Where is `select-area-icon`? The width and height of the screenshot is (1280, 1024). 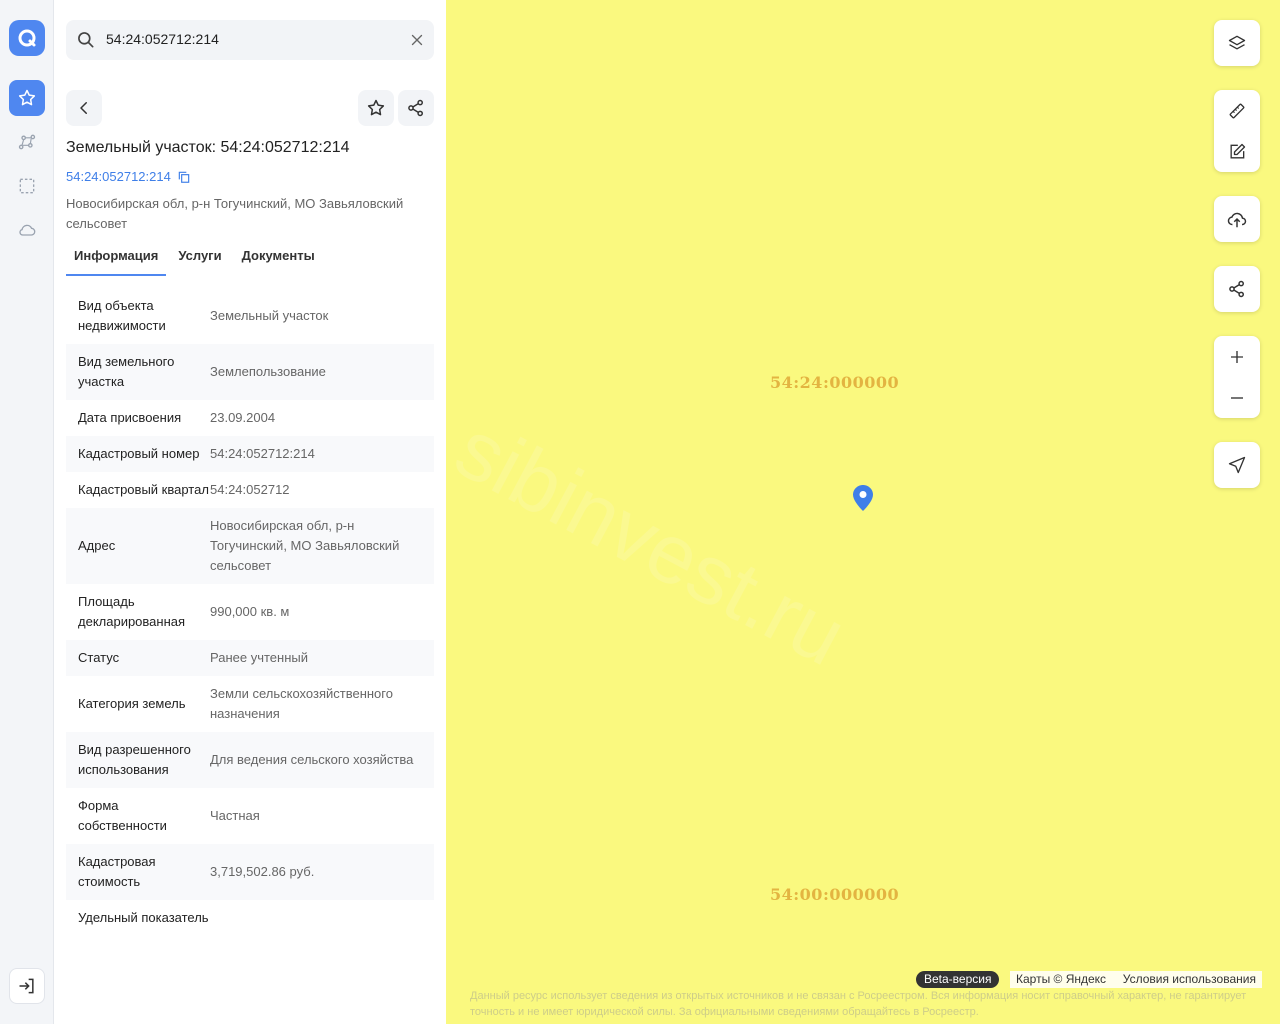 select-area-icon is located at coordinates (27, 186).